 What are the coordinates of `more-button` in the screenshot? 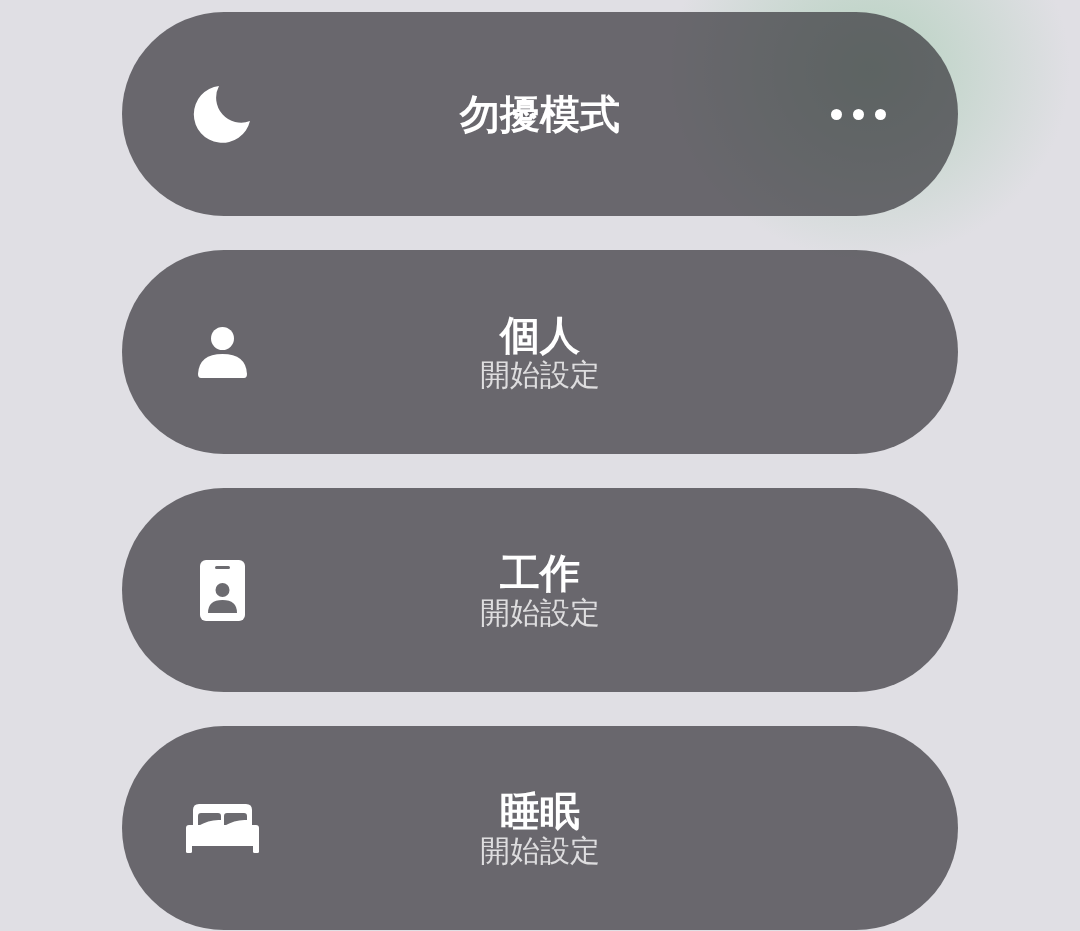 It's located at (858, 114).